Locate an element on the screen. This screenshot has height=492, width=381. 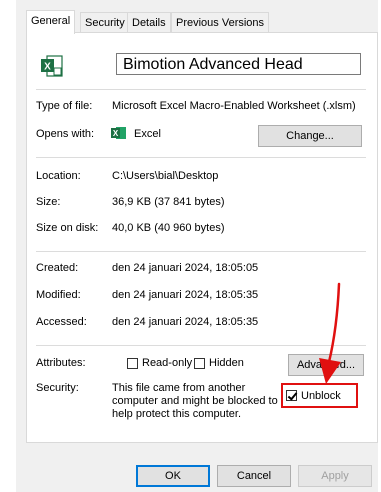
created-value: den 24 januari 2024, 18:05:05 is located at coordinates (185, 268).